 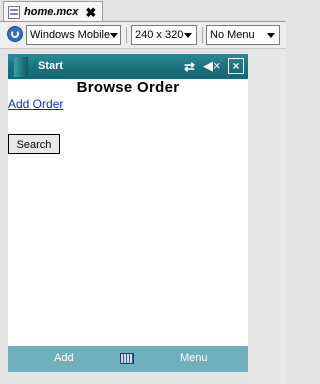 I want to click on softkey-bar: Add Menu, so click(x=128, y=359).